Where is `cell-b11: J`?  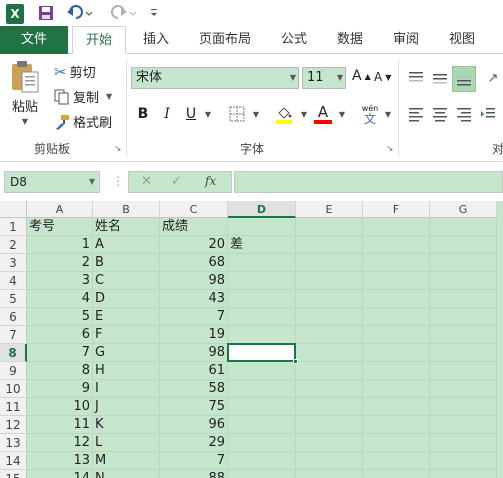
cell-b11: J is located at coordinates (126, 407).